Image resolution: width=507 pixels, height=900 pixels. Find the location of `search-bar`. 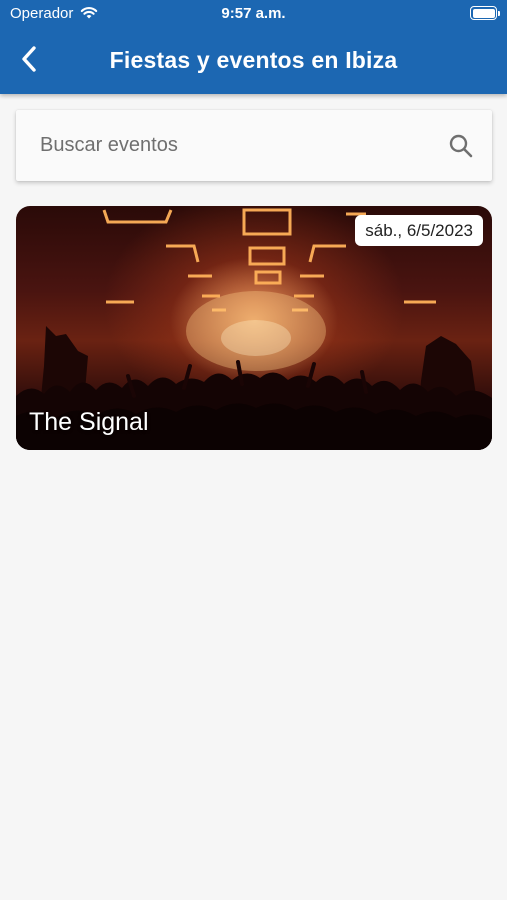

search-bar is located at coordinates (254, 145).